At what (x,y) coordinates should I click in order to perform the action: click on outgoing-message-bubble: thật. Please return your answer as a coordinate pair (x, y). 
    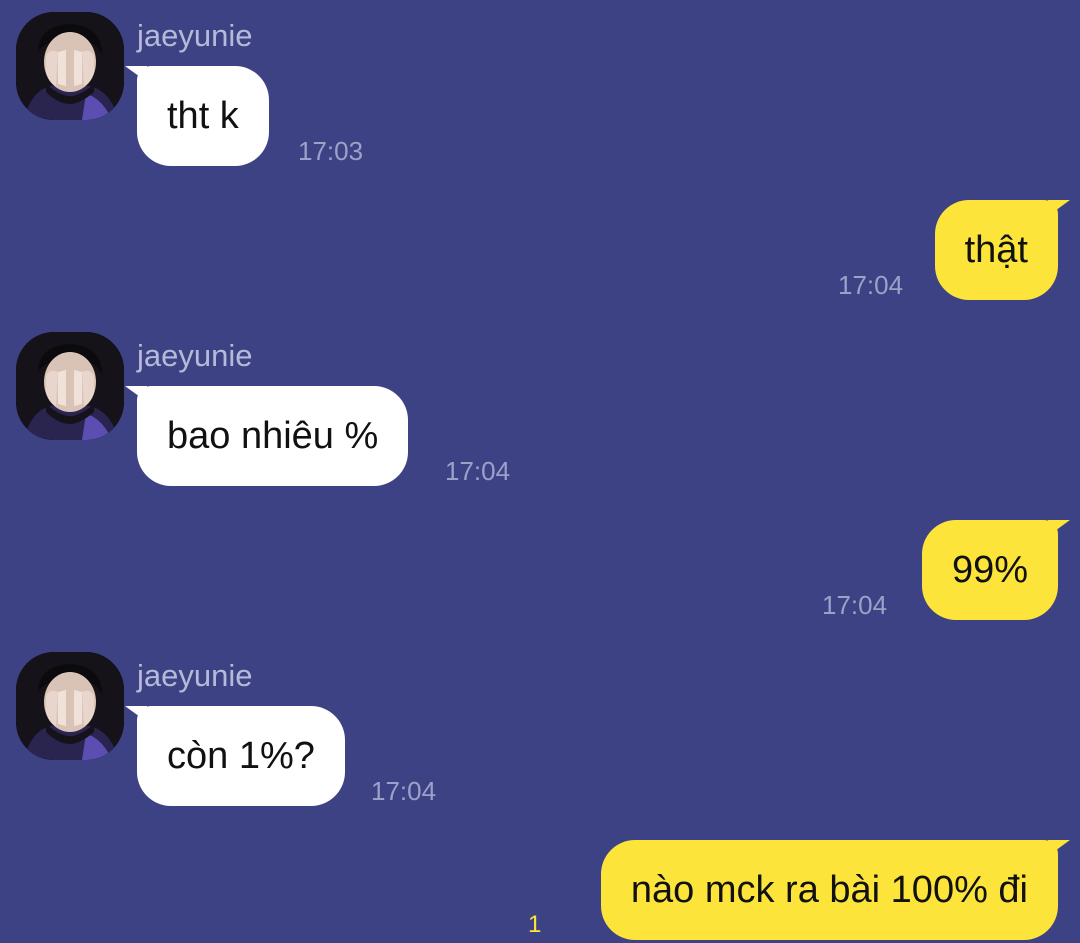
    Looking at the image, I should click on (1002, 250).